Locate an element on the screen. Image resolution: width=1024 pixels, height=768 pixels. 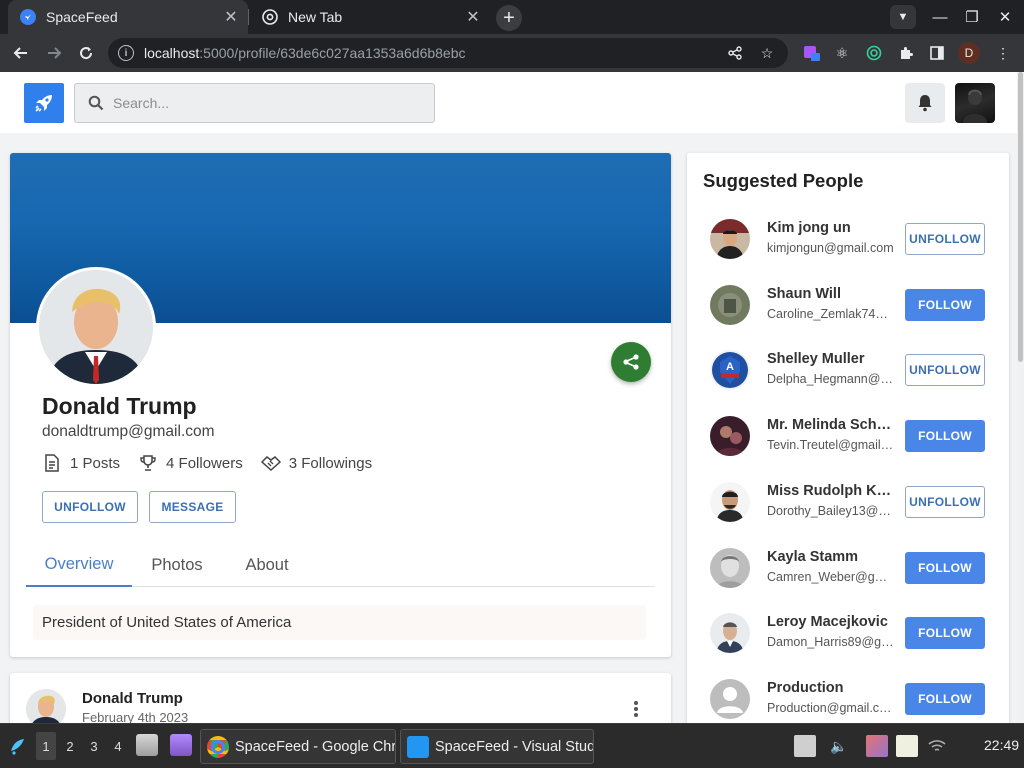
tab-about: About is located at coordinates (267, 565).